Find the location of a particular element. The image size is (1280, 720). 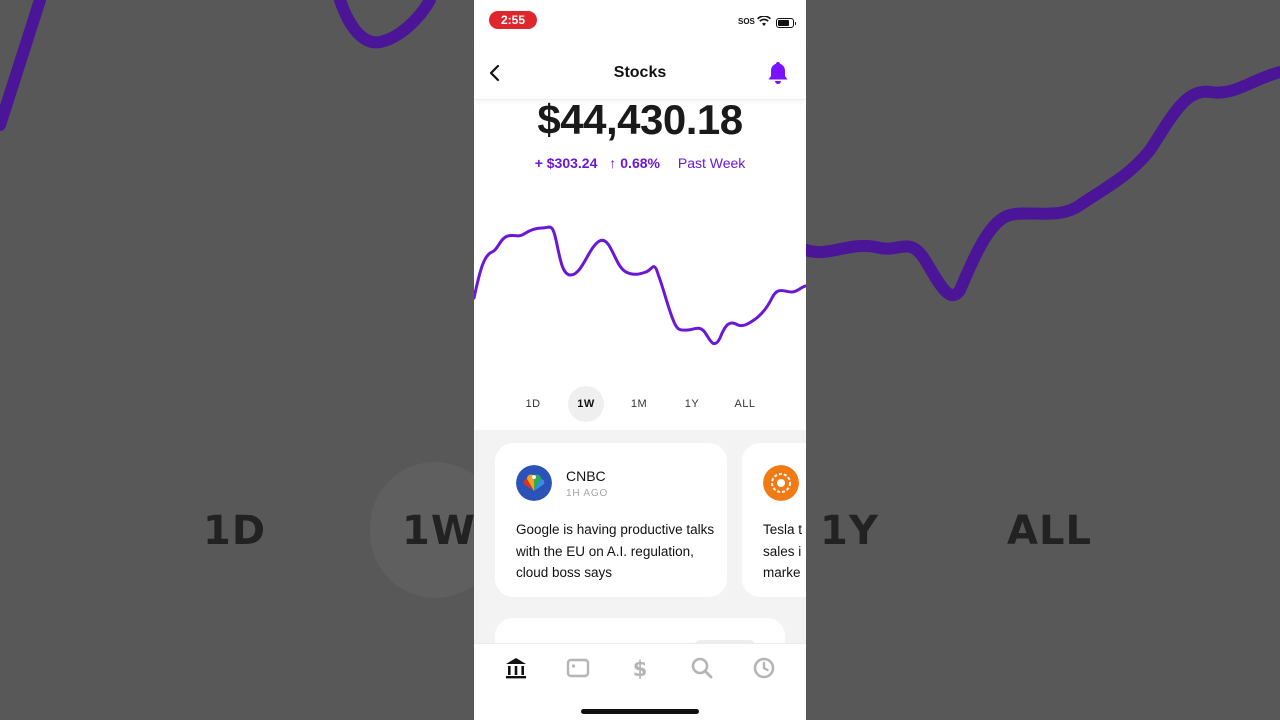

news-source: CNBC is located at coordinates (586, 476).